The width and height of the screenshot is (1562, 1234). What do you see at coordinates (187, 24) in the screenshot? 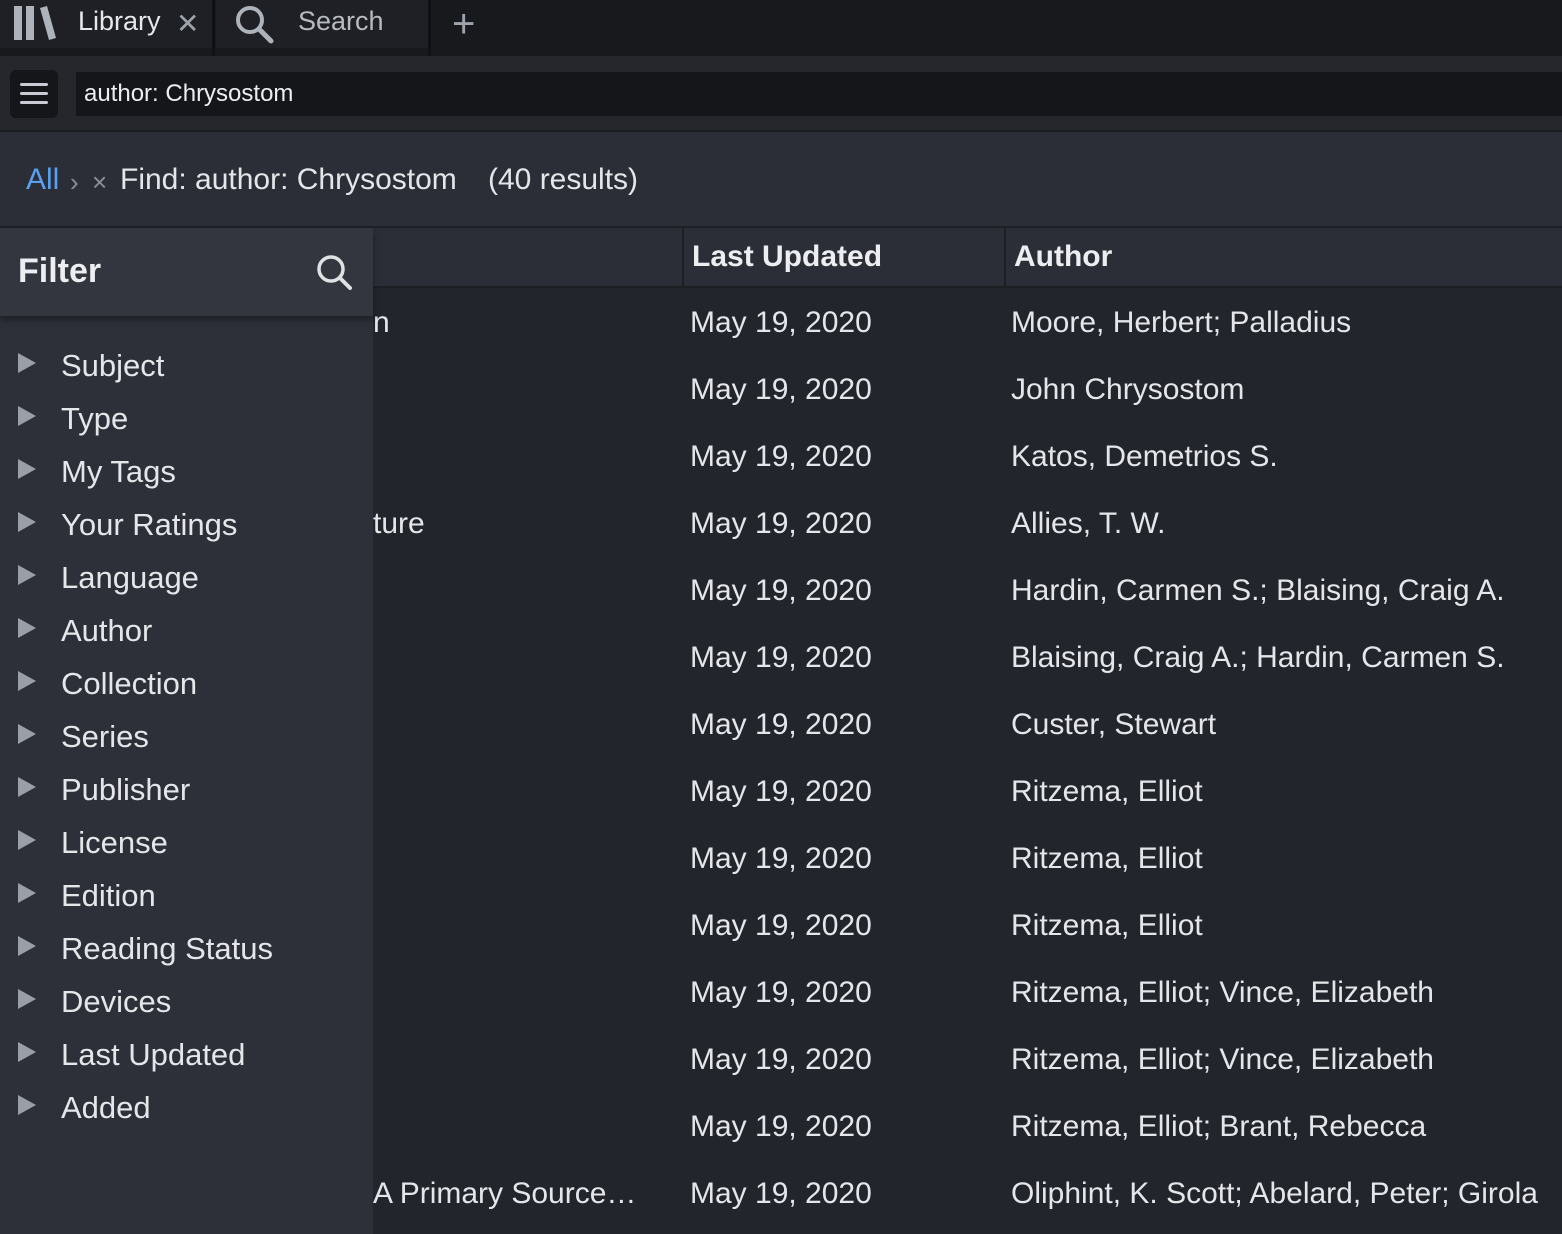
I see `close-tab-icon: ✕` at bounding box center [187, 24].